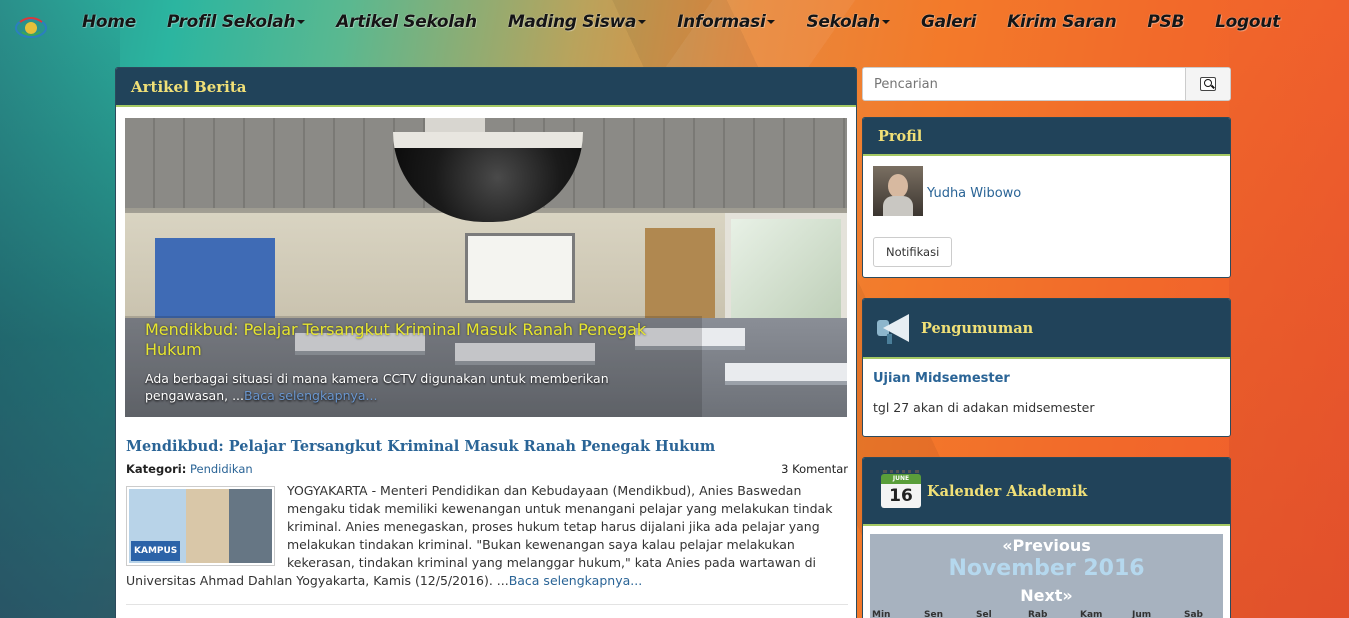 The image size is (1349, 618). Describe the element at coordinates (1193, 614) in the screenshot. I see `calendar-weekday: Sab` at that location.